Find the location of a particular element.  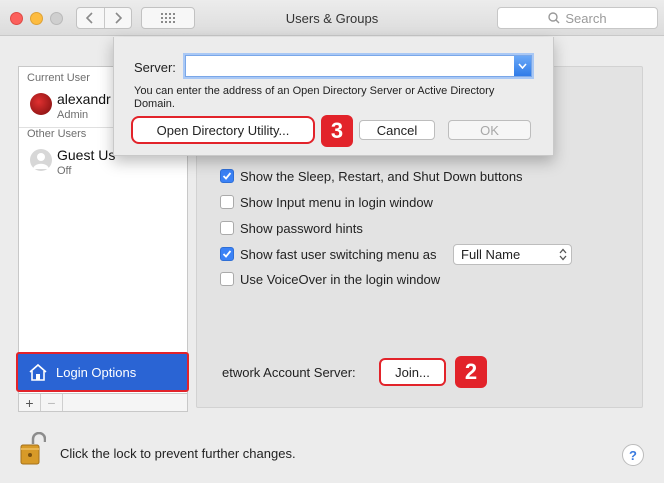

search-field: Search is located at coordinates (577, 18).